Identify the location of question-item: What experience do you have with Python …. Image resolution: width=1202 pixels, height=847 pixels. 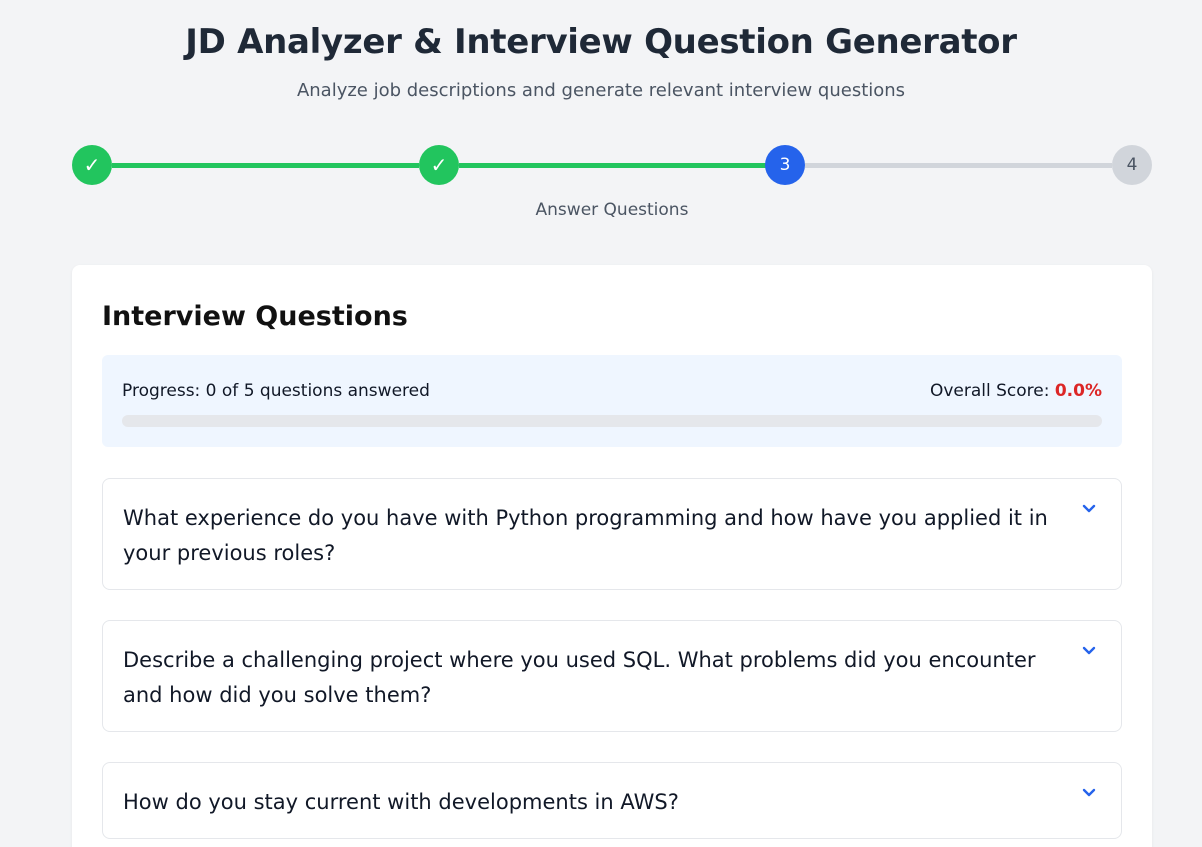
(612, 534).